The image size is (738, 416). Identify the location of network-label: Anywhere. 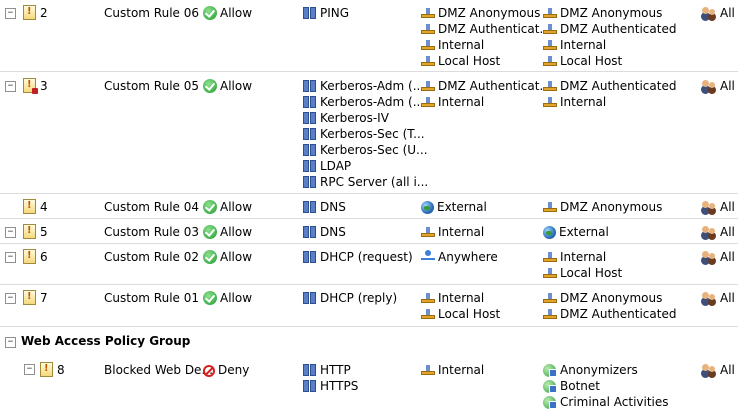
(468, 257).